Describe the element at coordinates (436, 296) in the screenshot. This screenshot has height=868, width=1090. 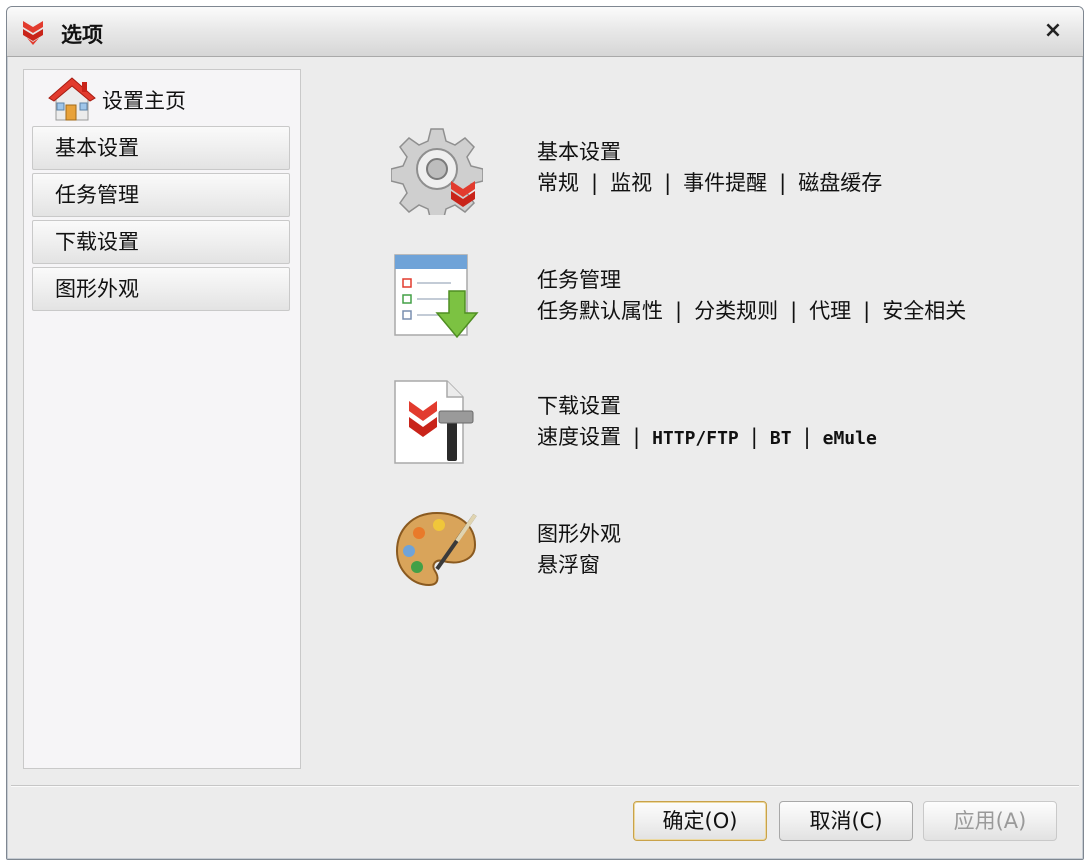
I see `task-list-download-icon` at that location.